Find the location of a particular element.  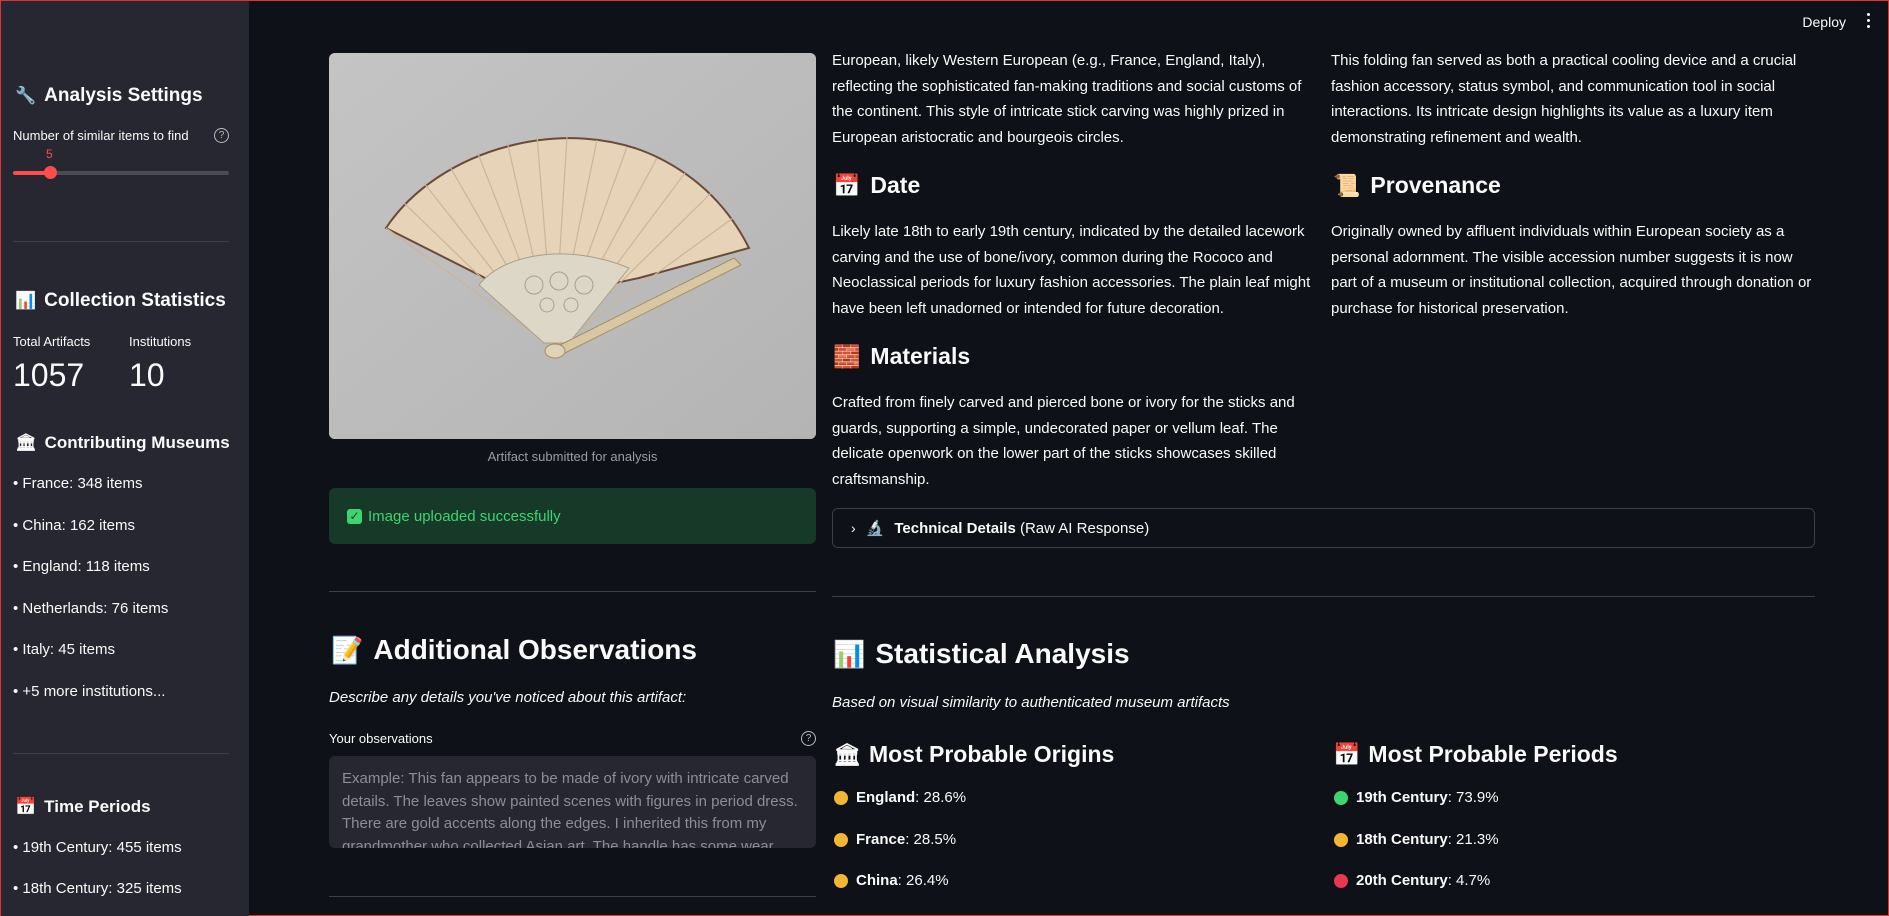

time-periods-title: Time Periods is located at coordinates (97, 806).